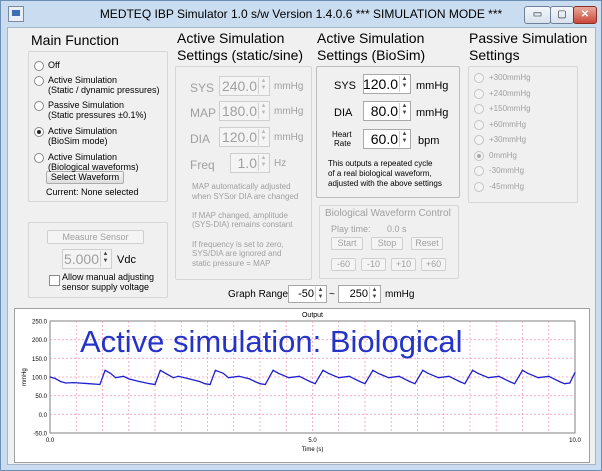  Describe the element at coordinates (427, 243) in the screenshot. I see `bio-control-reset-button: Reset` at that location.